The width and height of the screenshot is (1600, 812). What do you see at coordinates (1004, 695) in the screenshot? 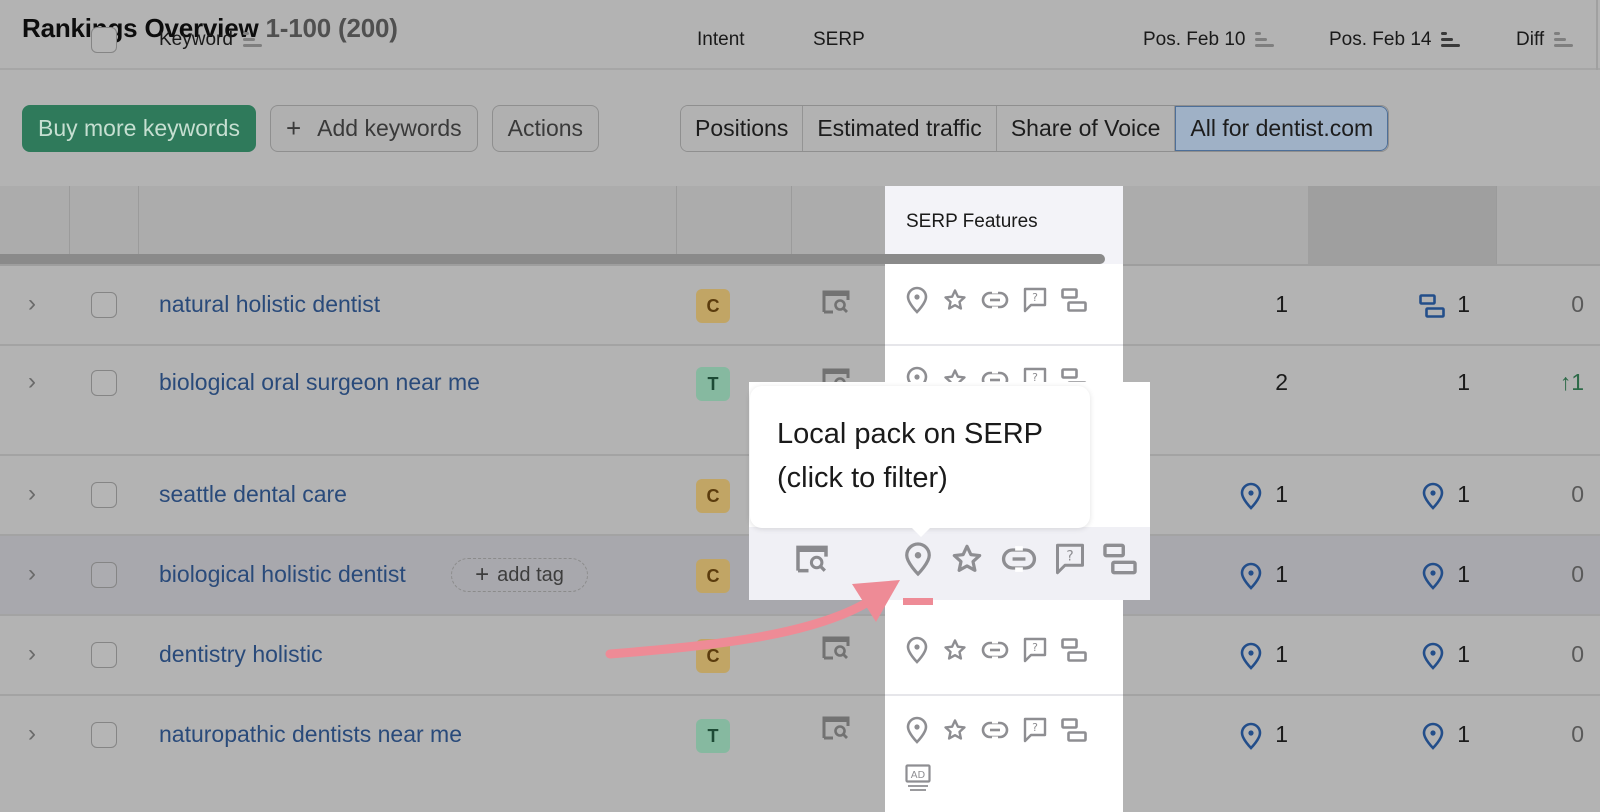
I see `row-divider` at bounding box center [1004, 695].